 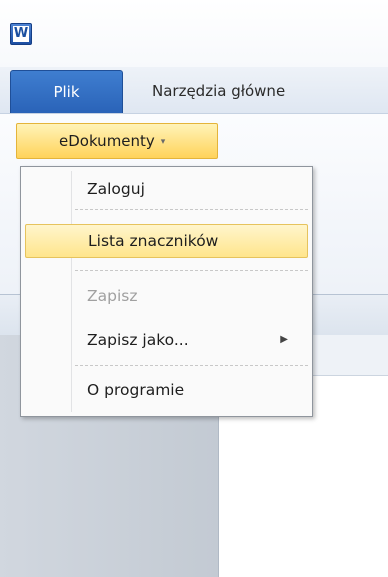 What do you see at coordinates (66, 91) in the screenshot?
I see `tab-file: Plik` at bounding box center [66, 91].